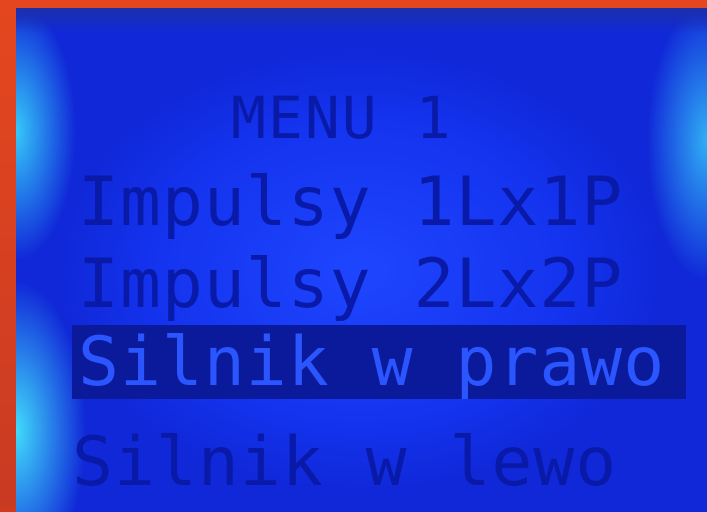 The image size is (707, 512). Describe the element at coordinates (344, 463) in the screenshot. I see `menu-item-silnik-w-lewo: Silnik w lewo` at that location.